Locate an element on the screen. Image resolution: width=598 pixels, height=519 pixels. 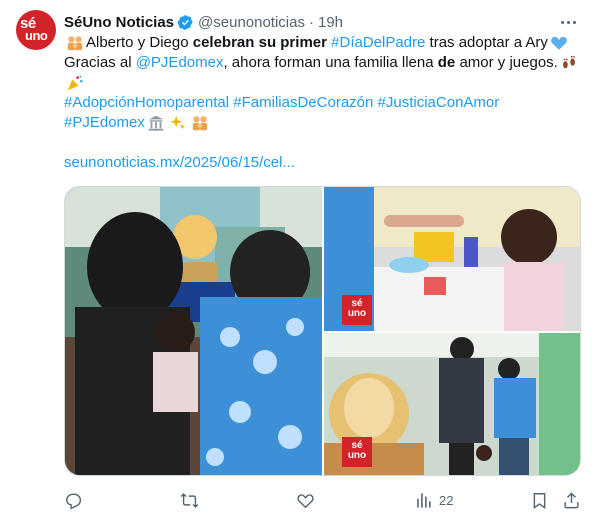
action-bar: 22 is located at coordinates (324, 500).